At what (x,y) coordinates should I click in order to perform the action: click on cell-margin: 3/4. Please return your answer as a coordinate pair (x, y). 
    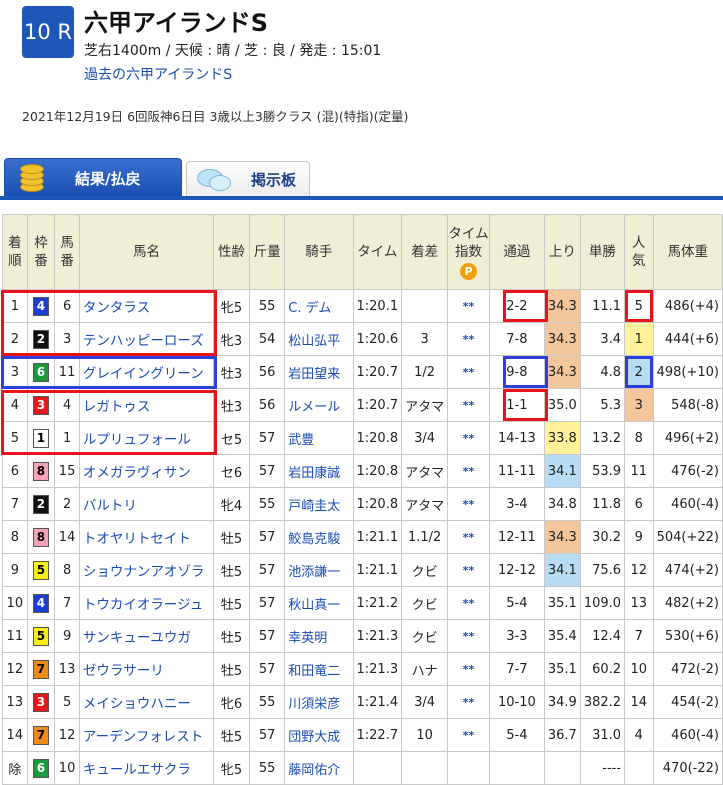
    Looking at the image, I should click on (425, 702).